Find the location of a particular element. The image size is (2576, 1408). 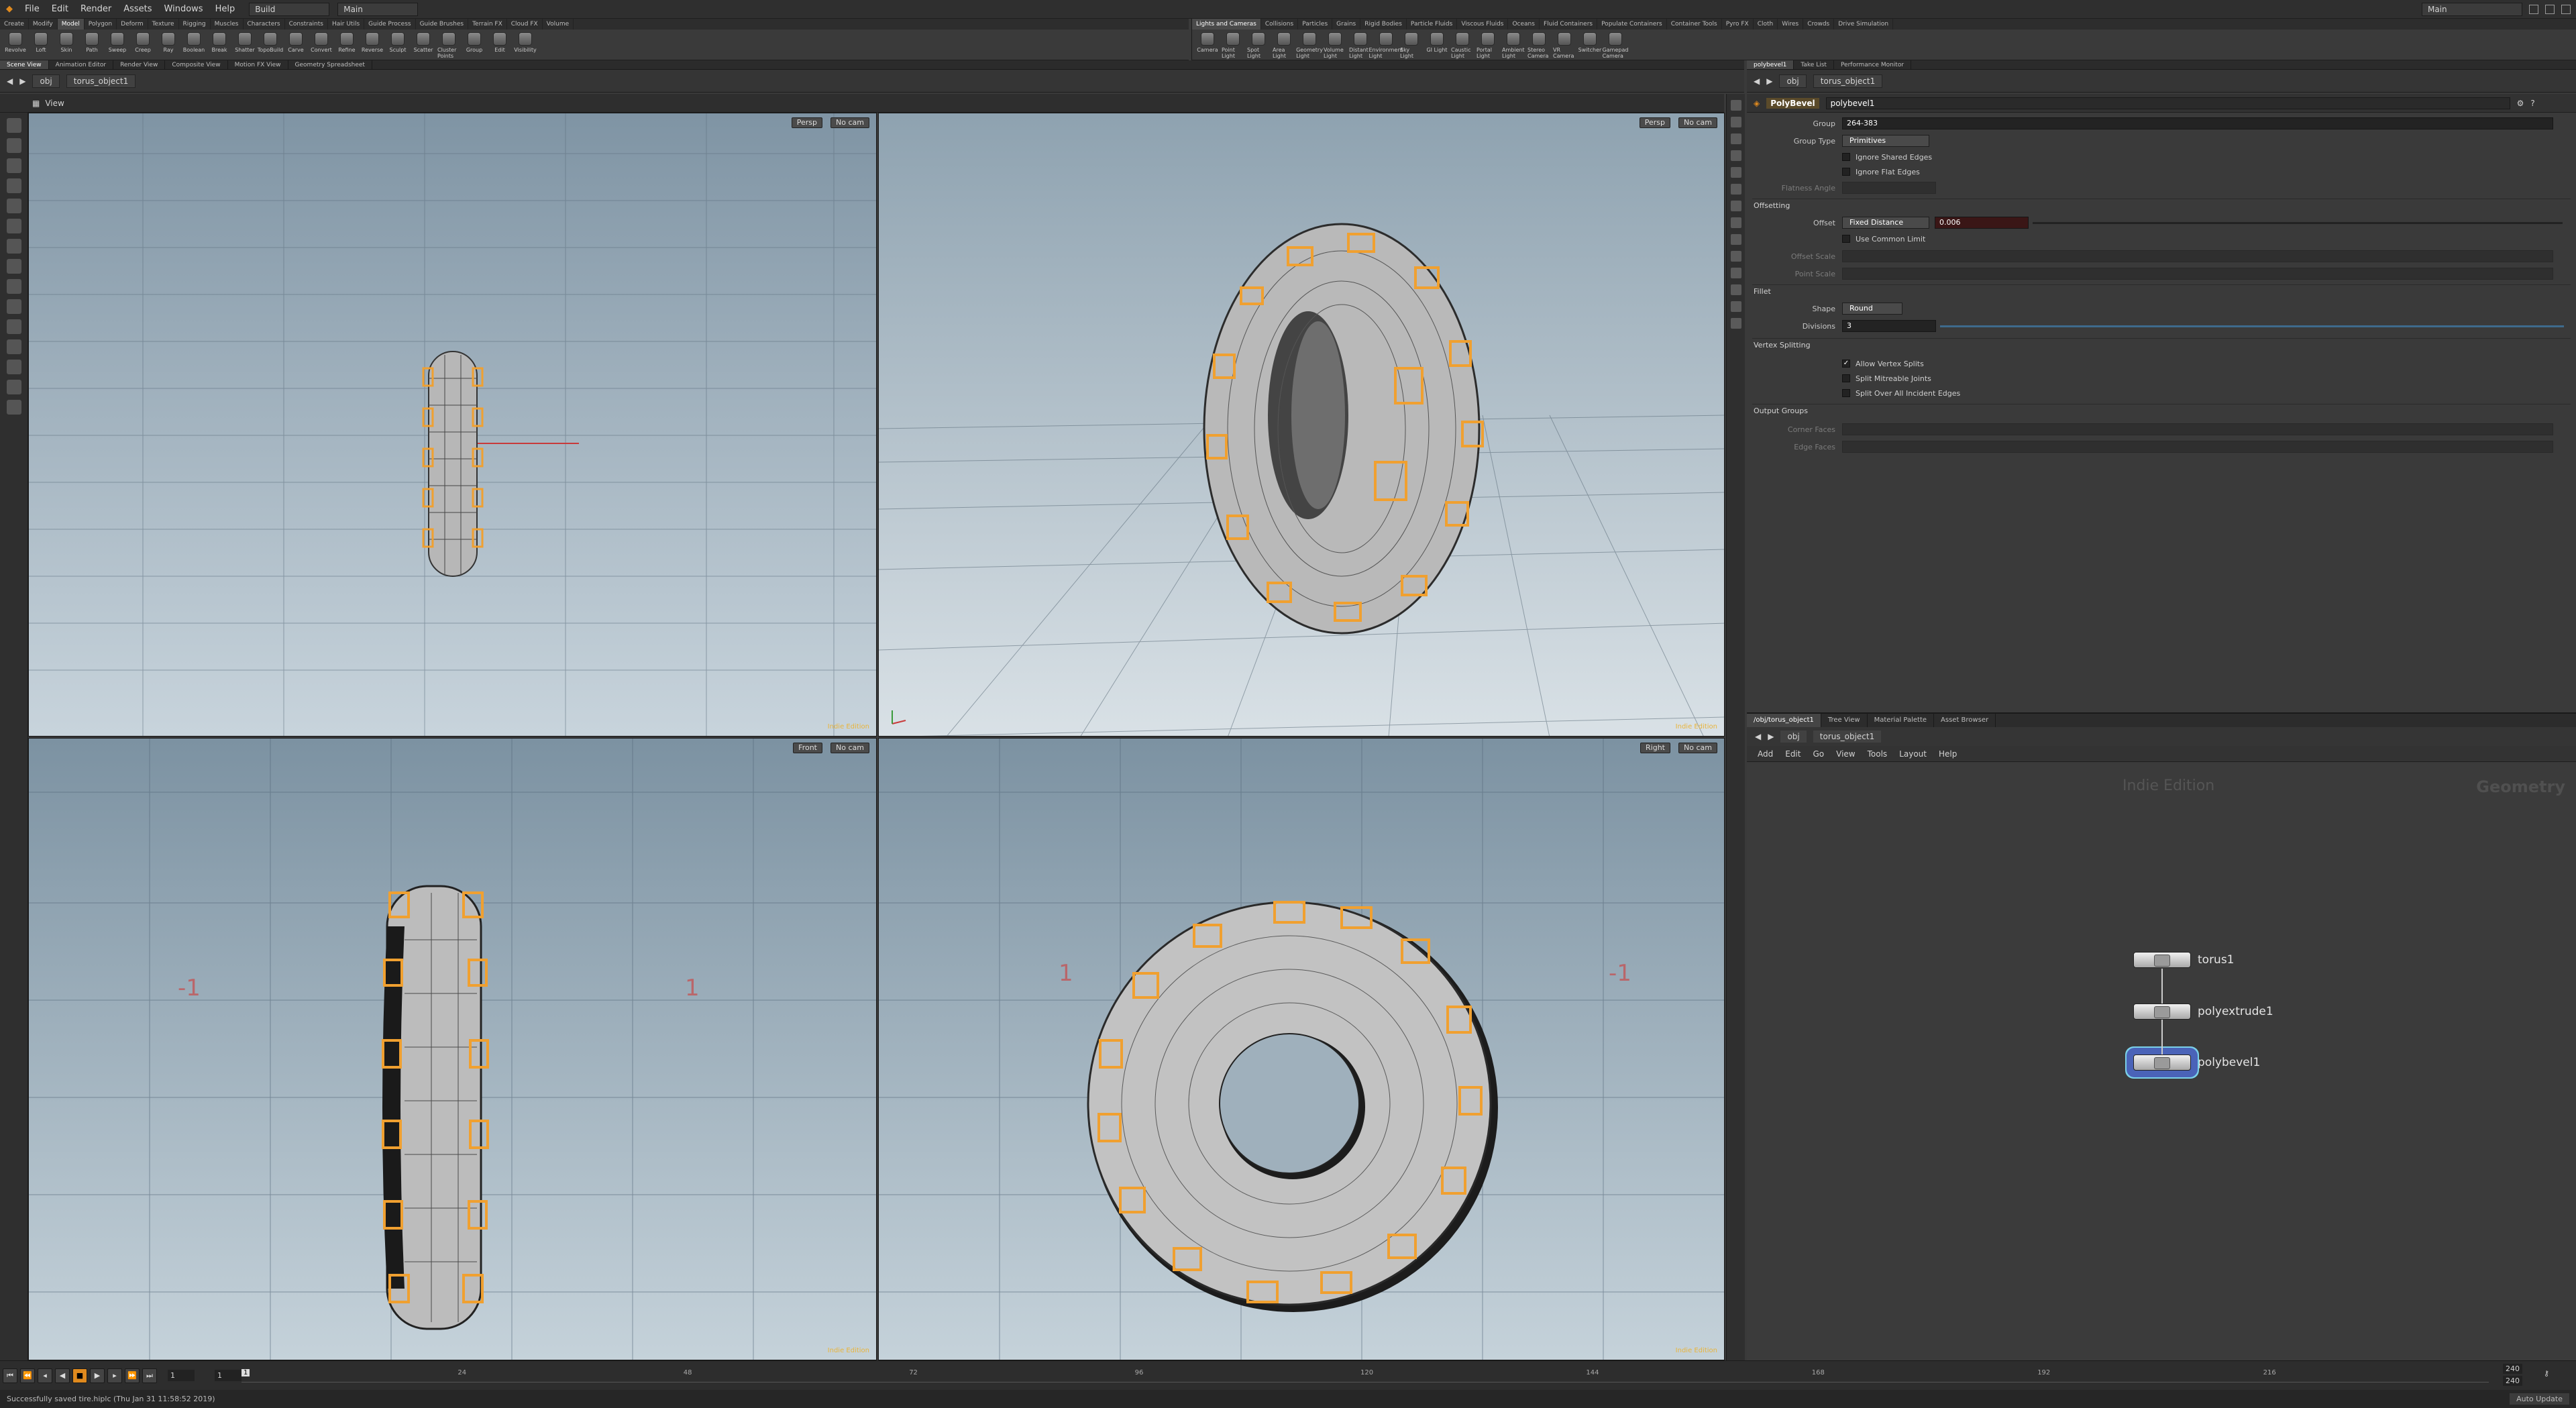

minimize-icon is located at coordinates (2533, 9).